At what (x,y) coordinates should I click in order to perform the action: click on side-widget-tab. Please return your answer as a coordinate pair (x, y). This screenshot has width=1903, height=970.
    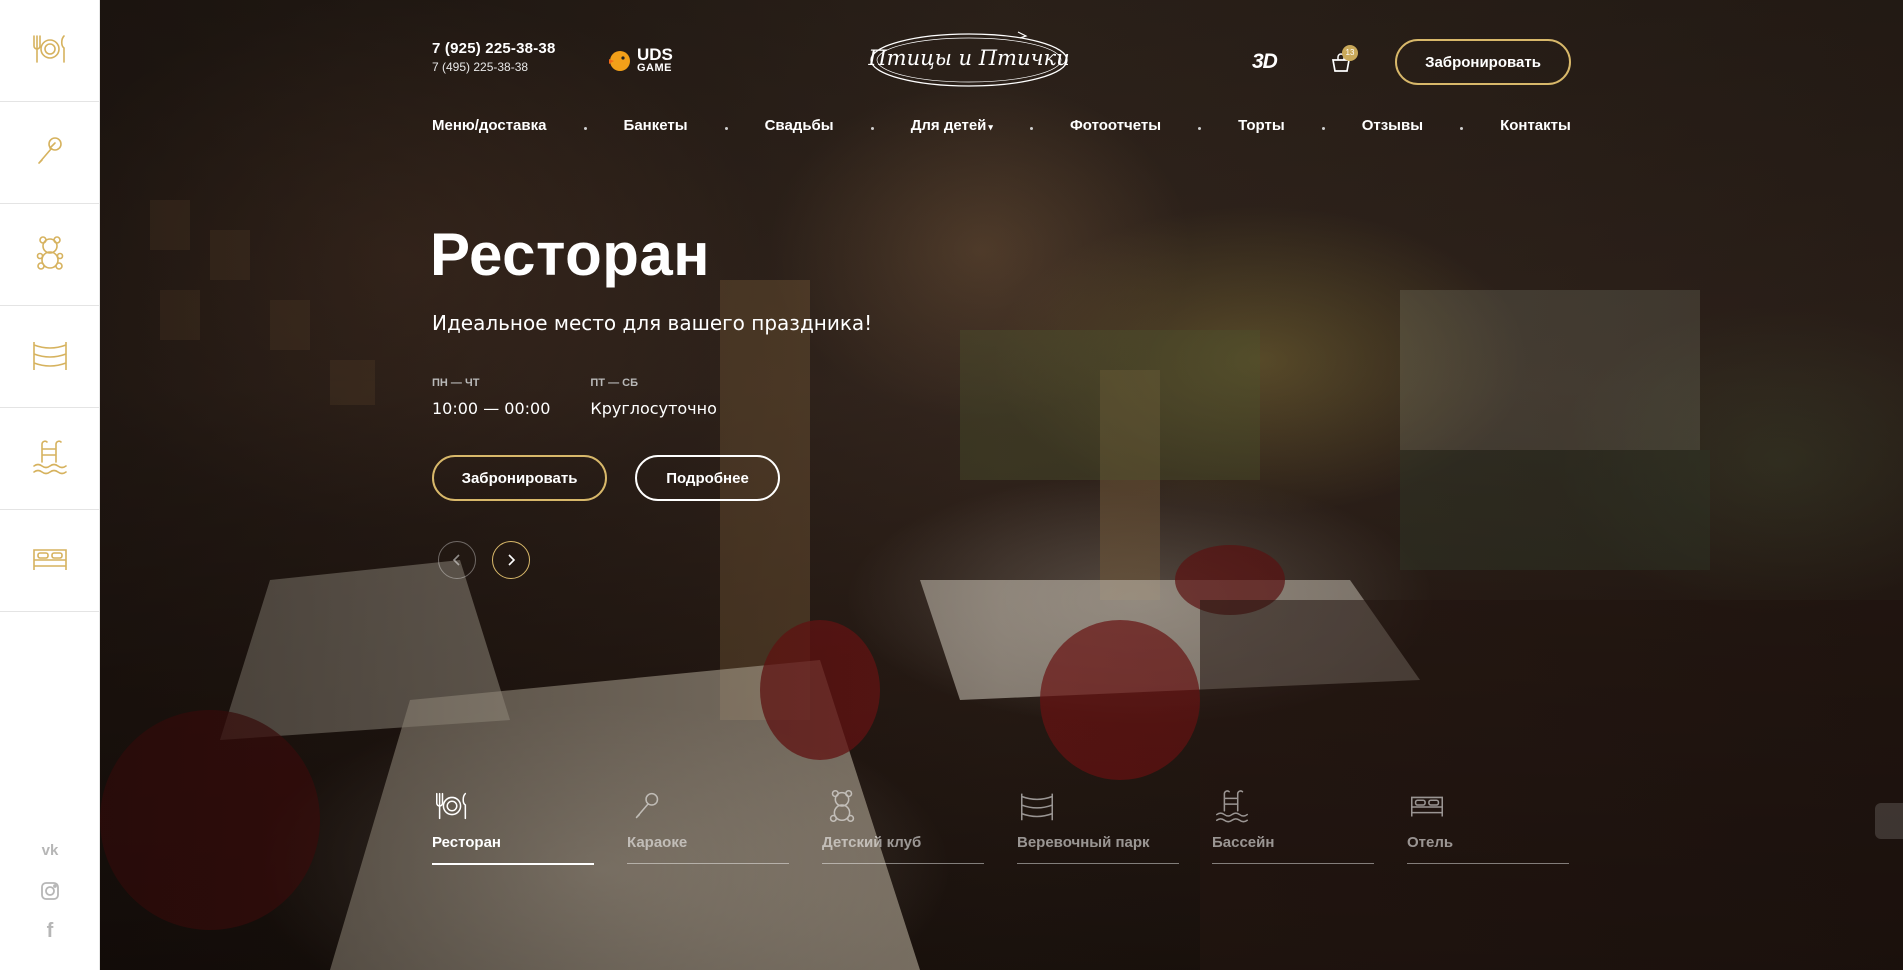
    Looking at the image, I should click on (1889, 821).